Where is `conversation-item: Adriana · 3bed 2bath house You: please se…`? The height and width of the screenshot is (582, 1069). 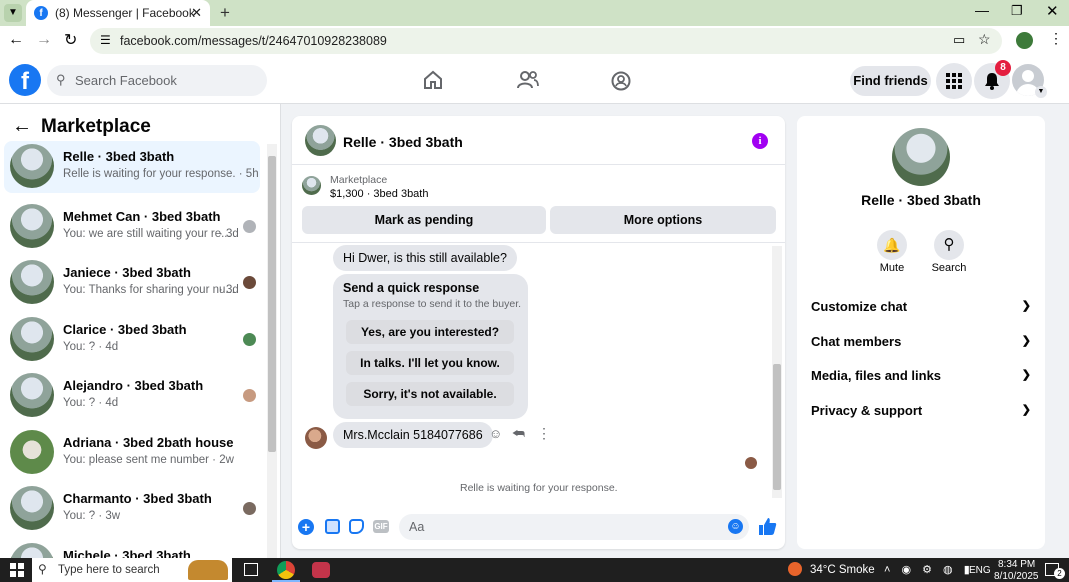
conversation-item: Adriana · 3bed 2bath house You: please se… is located at coordinates (132, 453).